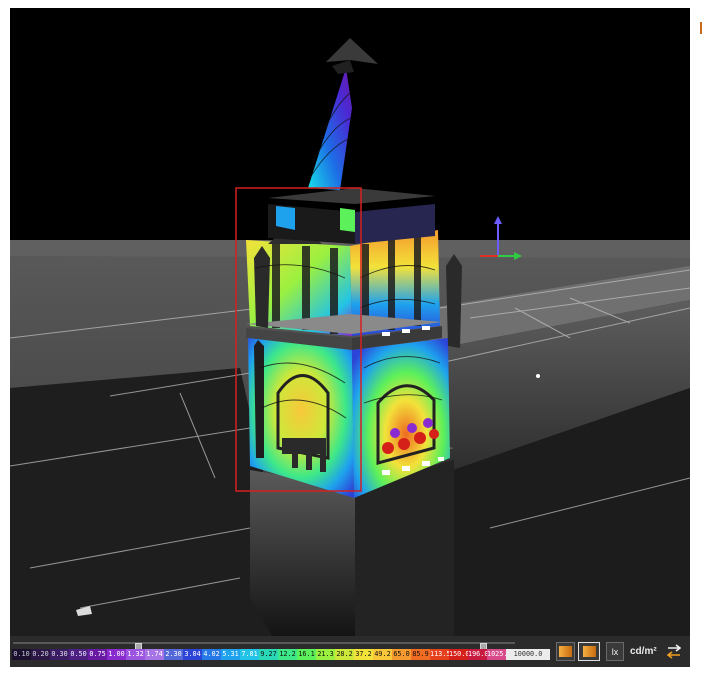  Describe the element at coordinates (420, 654) in the screenshot. I see `legend-cell: 85.9` at that location.